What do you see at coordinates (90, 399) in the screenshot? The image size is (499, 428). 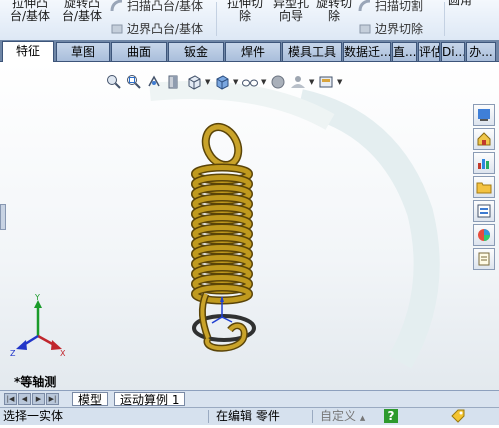 I see `tab-model: 模型` at bounding box center [90, 399].